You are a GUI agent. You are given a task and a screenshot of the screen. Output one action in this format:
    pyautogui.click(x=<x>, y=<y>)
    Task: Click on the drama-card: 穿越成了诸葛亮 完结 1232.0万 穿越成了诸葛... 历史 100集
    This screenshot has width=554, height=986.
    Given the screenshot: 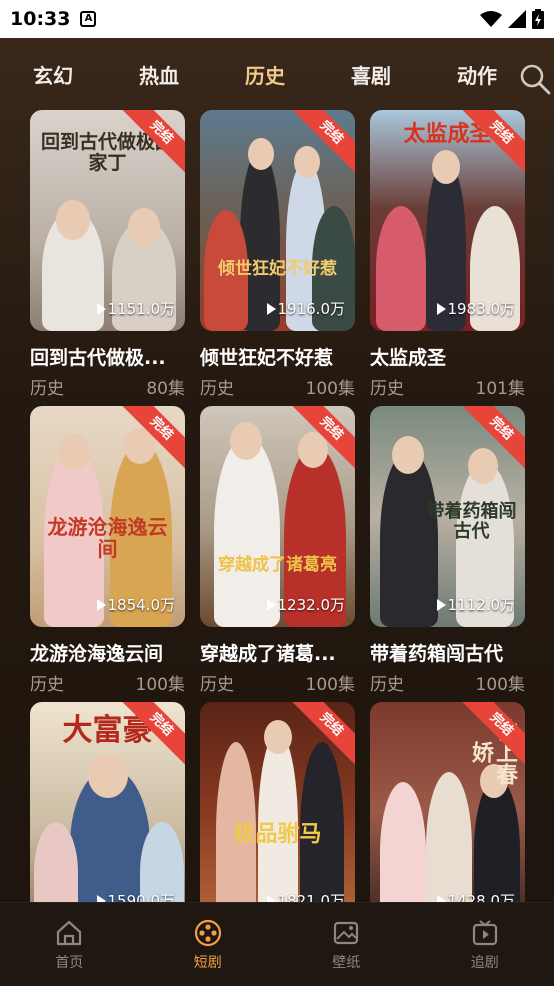 What is the action you would take?
    pyautogui.click(x=277, y=550)
    